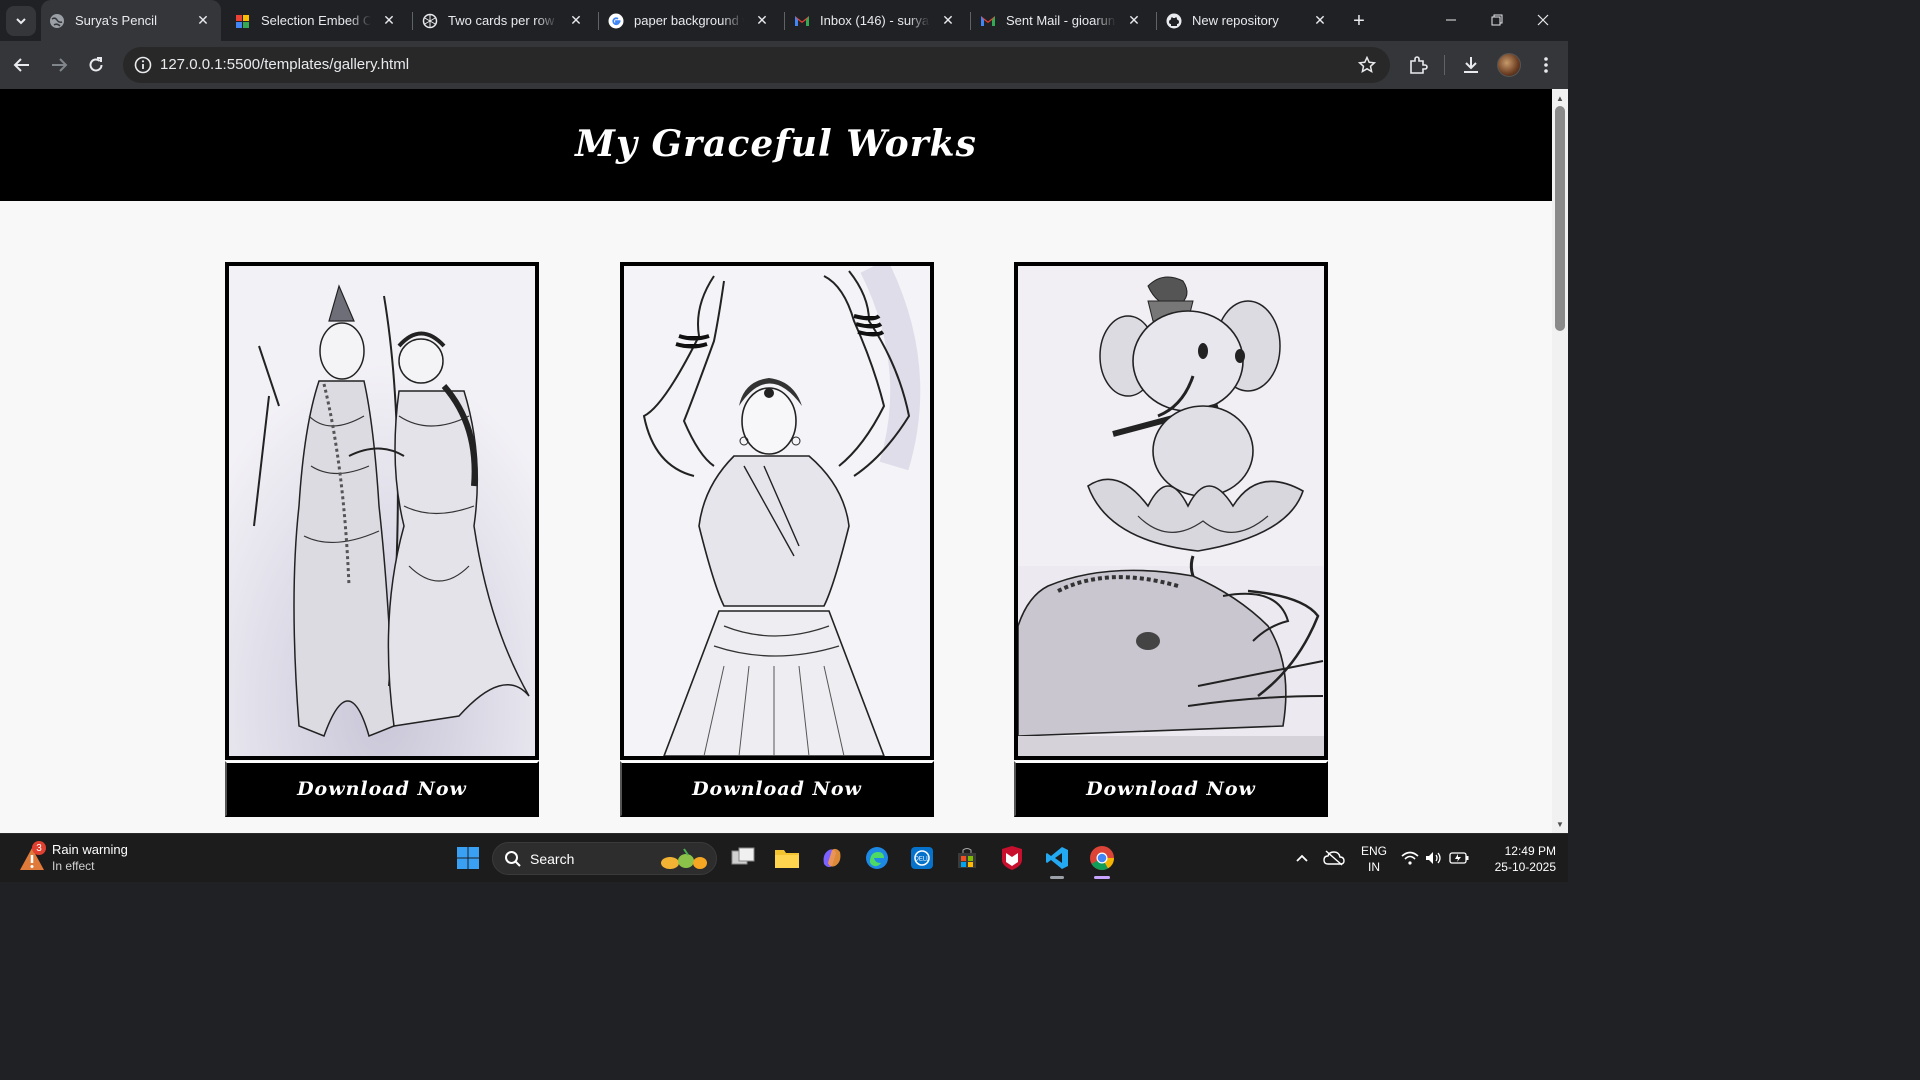 Image resolution: width=1920 pixels, height=1080 pixels. What do you see at coordinates (1444, 65) in the screenshot?
I see `toolbar-divider` at bounding box center [1444, 65].